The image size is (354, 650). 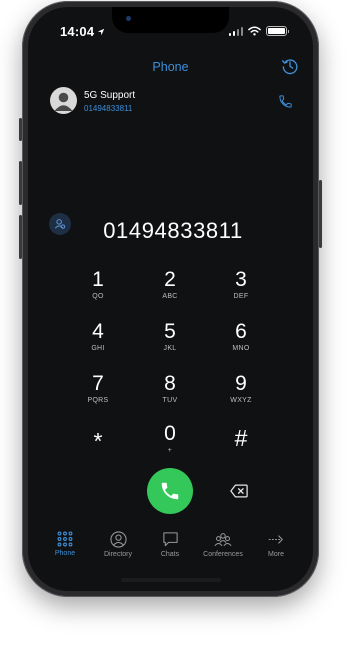 I want to click on notch, so click(x=170, y=20).